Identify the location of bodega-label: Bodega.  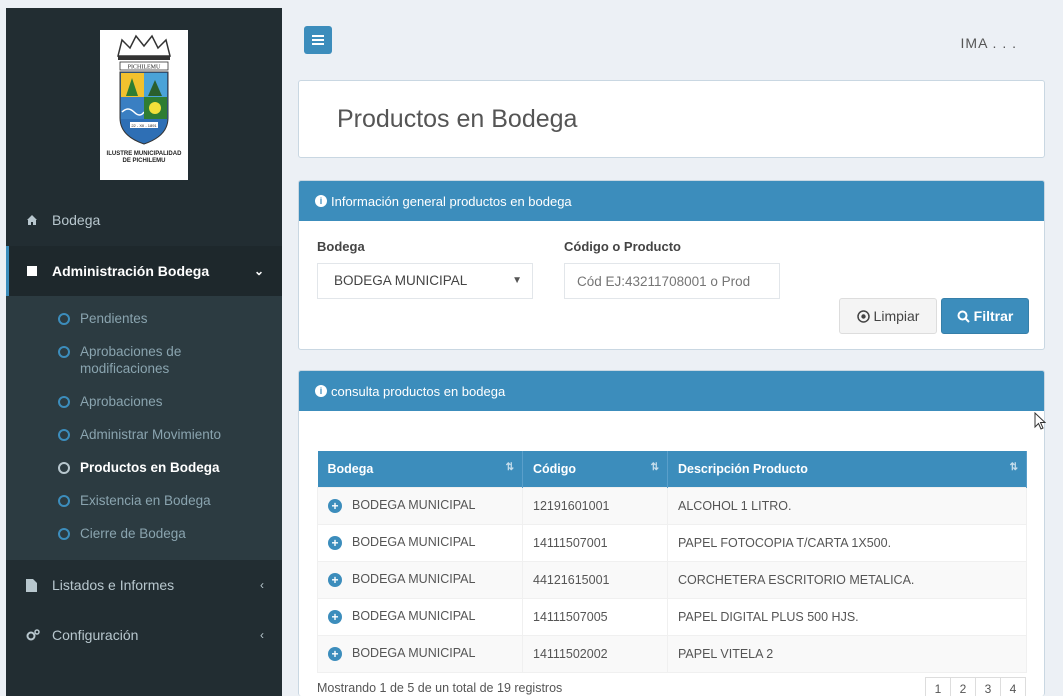
(341, 246).